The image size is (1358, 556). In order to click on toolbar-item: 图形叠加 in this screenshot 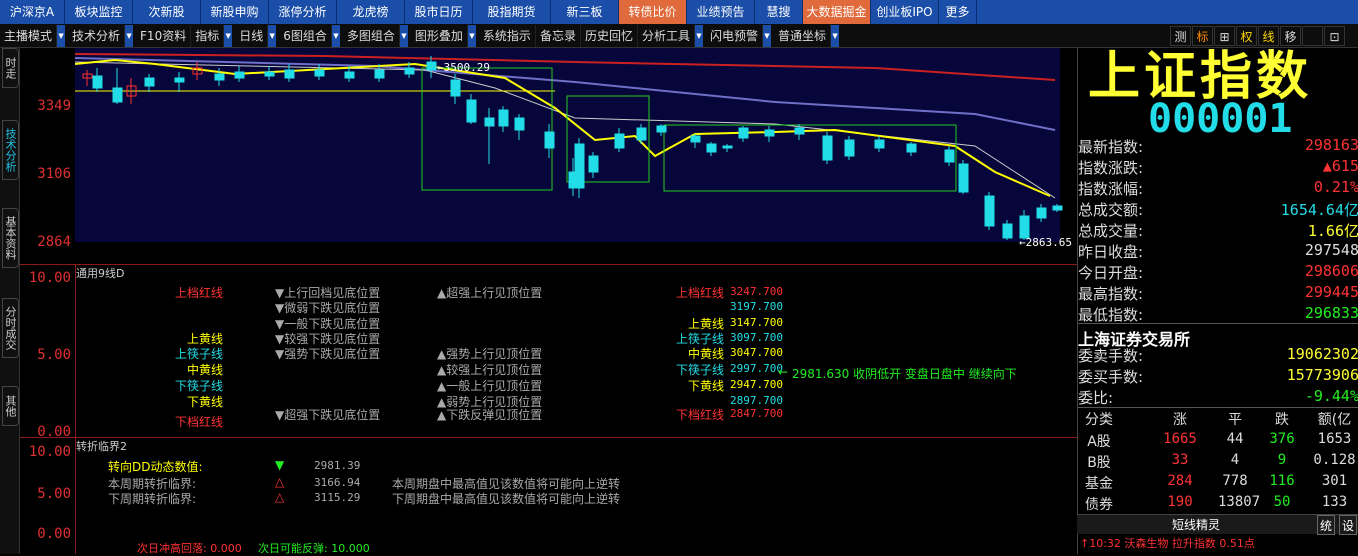, I will do `click(439, 35)`.